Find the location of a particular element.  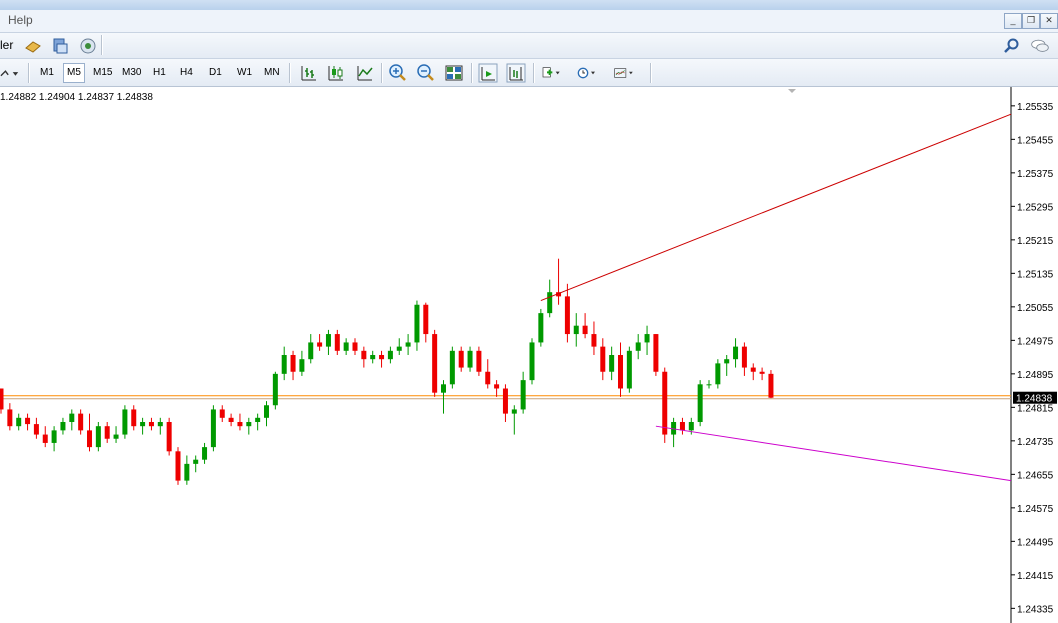

timeframe-m5: M5 is located at coordinates (74, 73).